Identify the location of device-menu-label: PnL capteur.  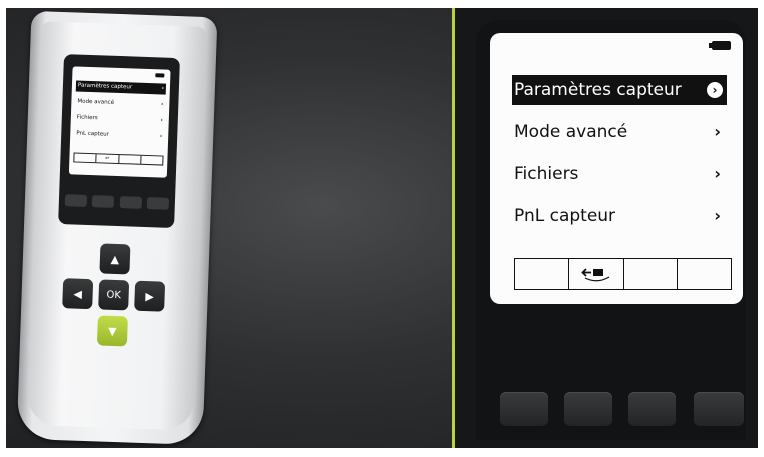
(93, 134).